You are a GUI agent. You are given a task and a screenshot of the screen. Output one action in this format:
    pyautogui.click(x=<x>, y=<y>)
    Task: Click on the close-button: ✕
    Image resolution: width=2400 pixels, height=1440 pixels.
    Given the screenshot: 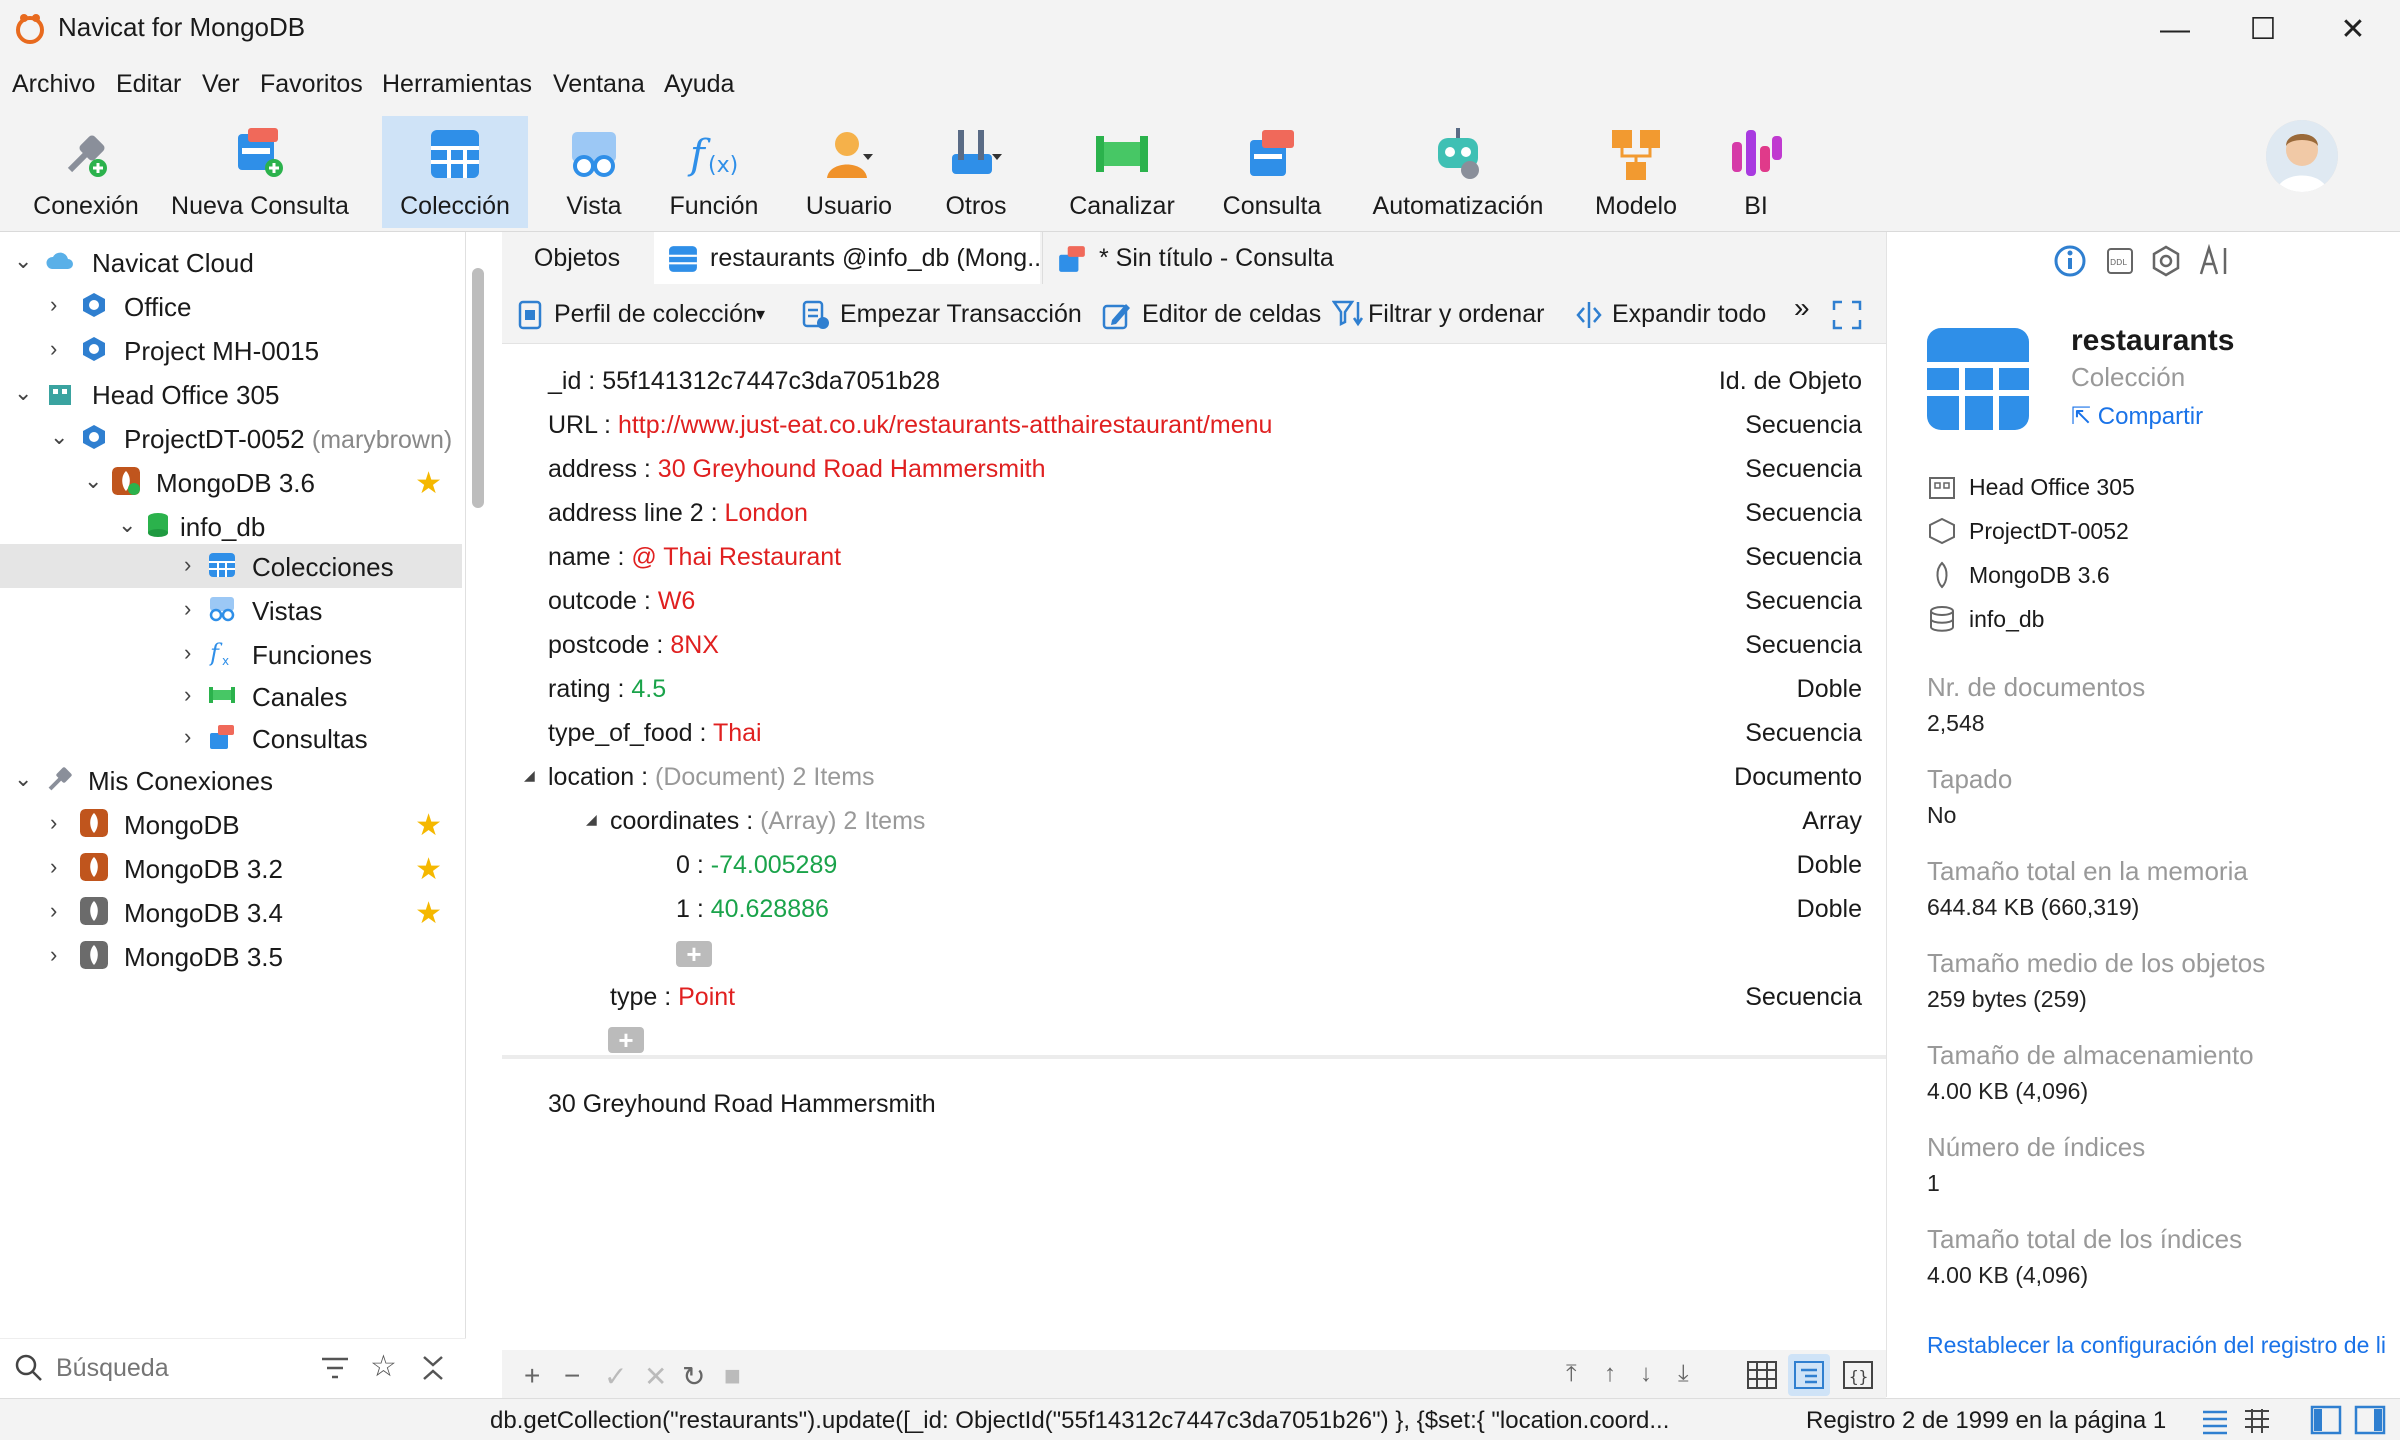 What is the action you would take?
    pyautogui.click(x=2353, y=30)
    